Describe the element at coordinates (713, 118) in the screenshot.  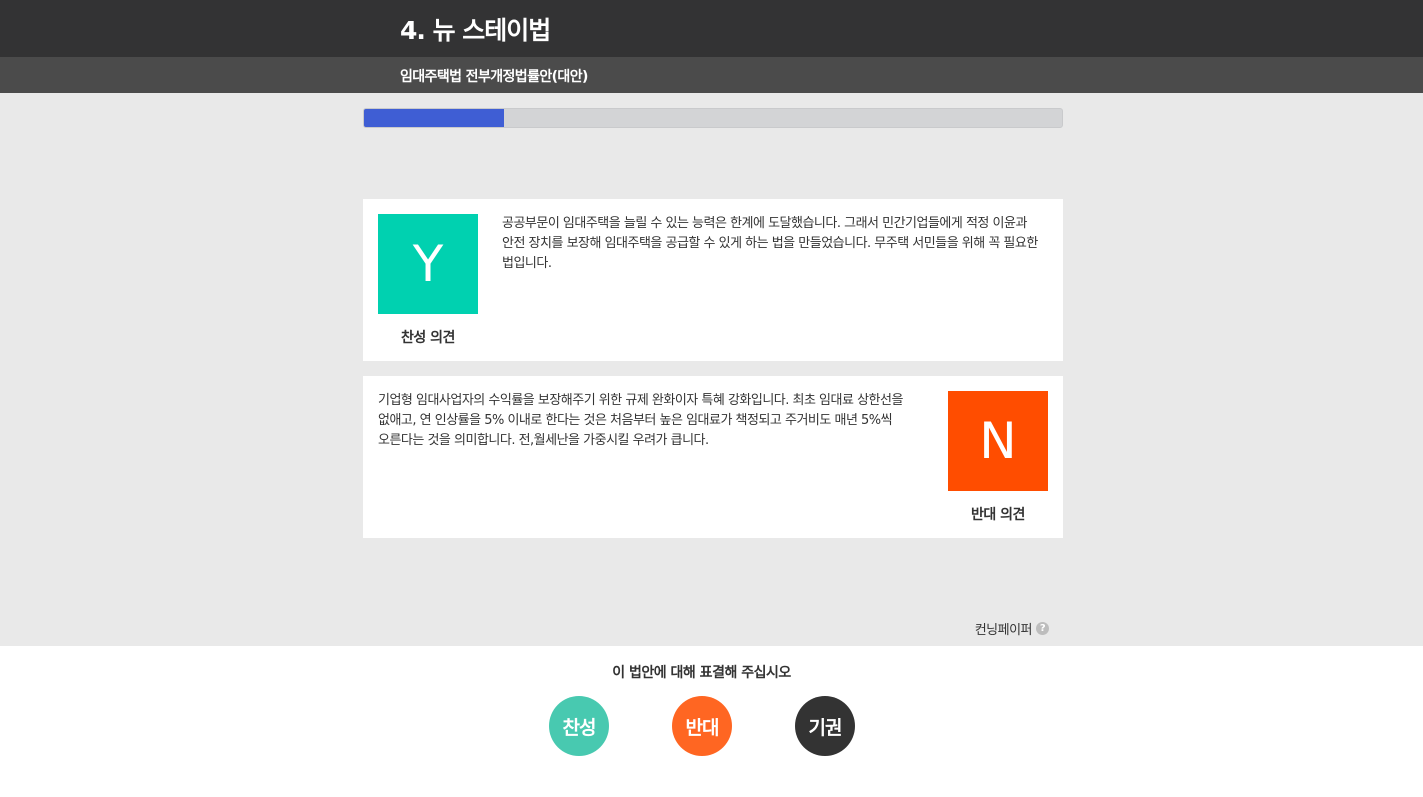
I see `progress-bar` at that location.